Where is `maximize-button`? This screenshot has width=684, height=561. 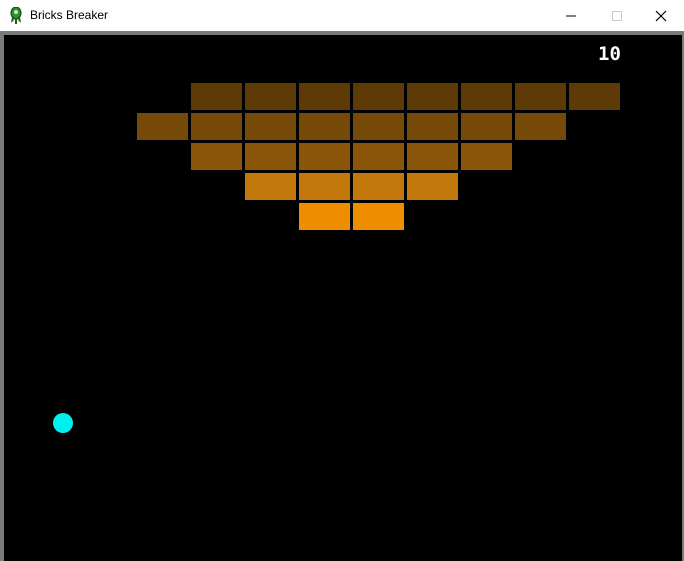
maximize-button is located at coordinates (617, 15).